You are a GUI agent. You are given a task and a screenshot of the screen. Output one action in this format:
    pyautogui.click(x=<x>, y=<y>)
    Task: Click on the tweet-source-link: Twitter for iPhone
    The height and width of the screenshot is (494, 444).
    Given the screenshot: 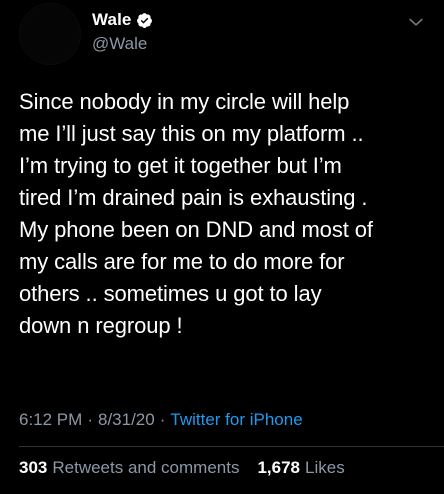 What is the action you would take?
    pyautogui.click(x=236, y=420)
    